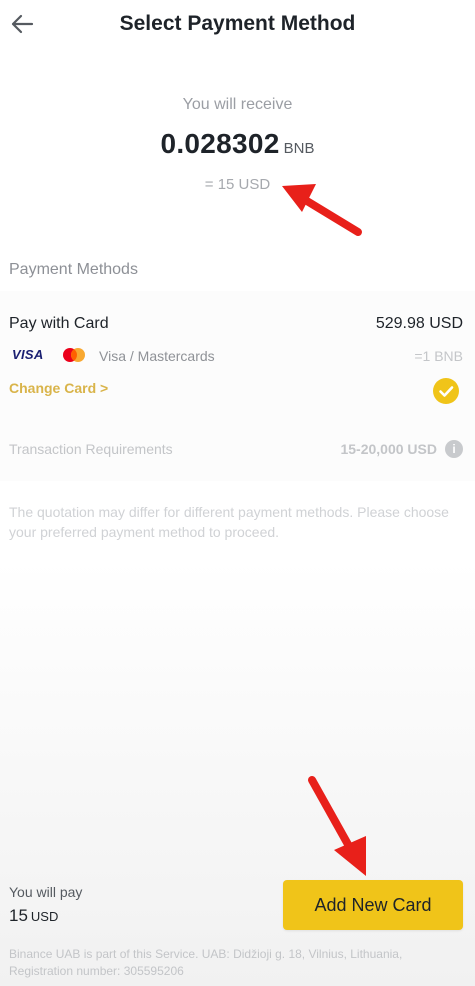 The height and width of the screenshot is (986, 475). I want to click on transaction-requirements-label: Transaction Requirements, so click(91, 449).